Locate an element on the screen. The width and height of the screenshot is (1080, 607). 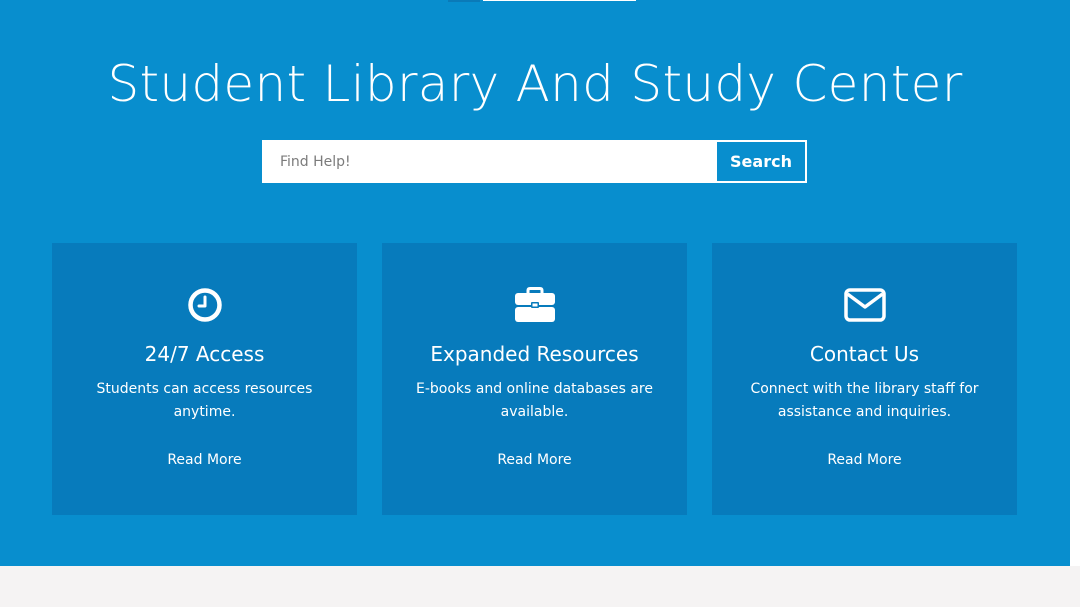
feature-card-title: 24/7 Access is located at coordinates (204, 354).